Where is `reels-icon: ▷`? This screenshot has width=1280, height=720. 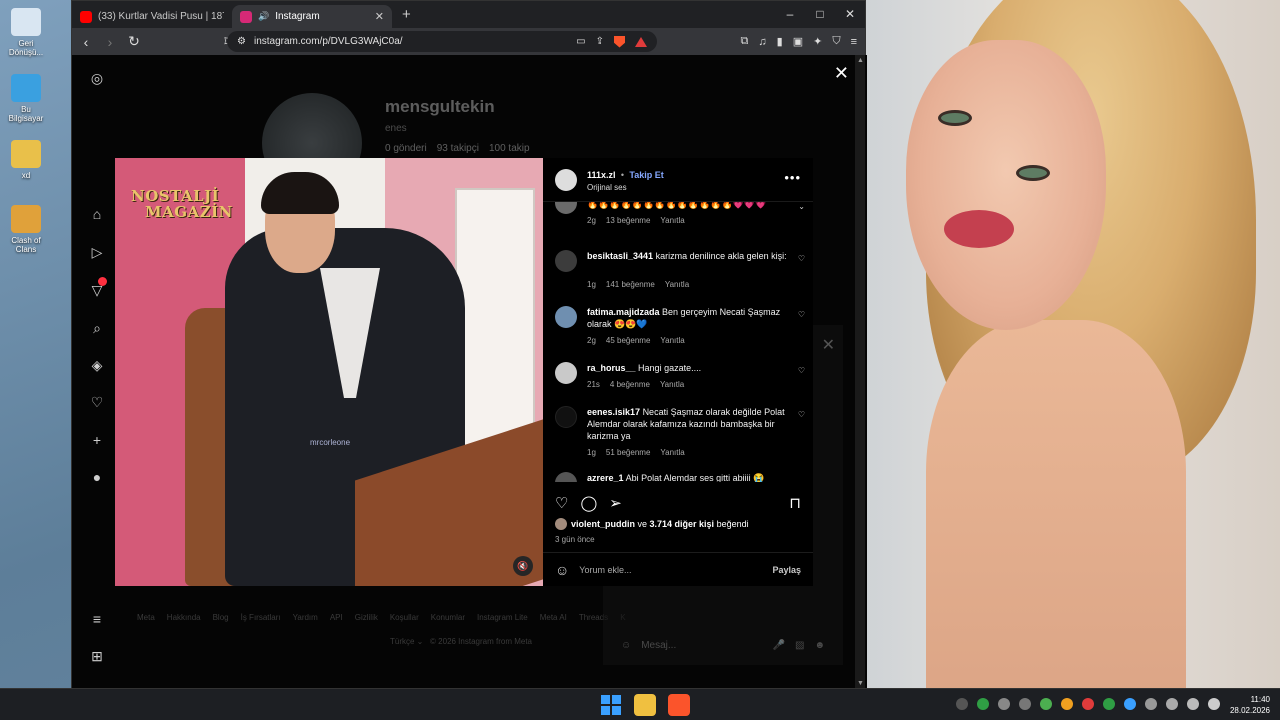
reels-icon: ▷ is located at coordinates (97, 252).